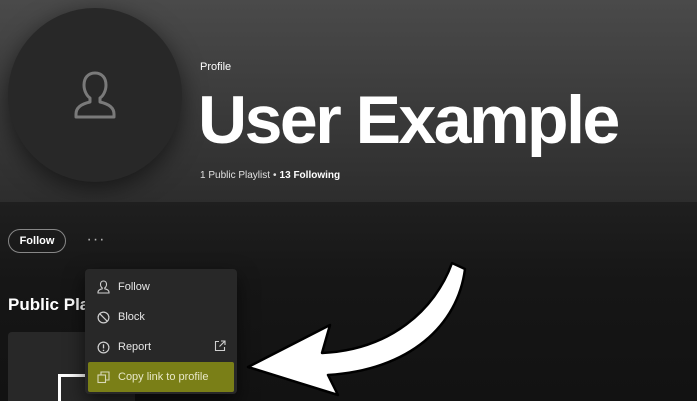 The width and height of the screenshot is (697, 401). Describe the element at coordinates (96, 239) in the screenshot. I see `more-options-button: ···` at that location.